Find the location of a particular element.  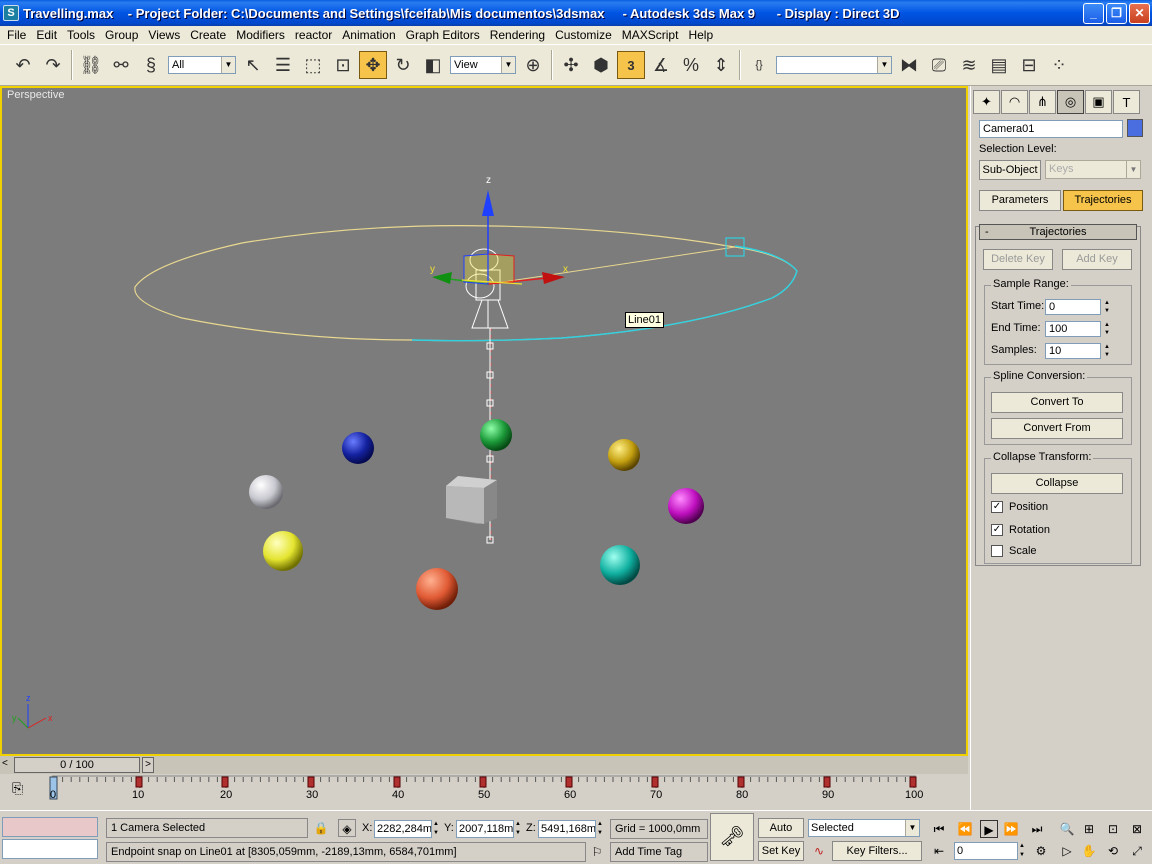

play-icon: ▶ is located at coordinates (989, 829).